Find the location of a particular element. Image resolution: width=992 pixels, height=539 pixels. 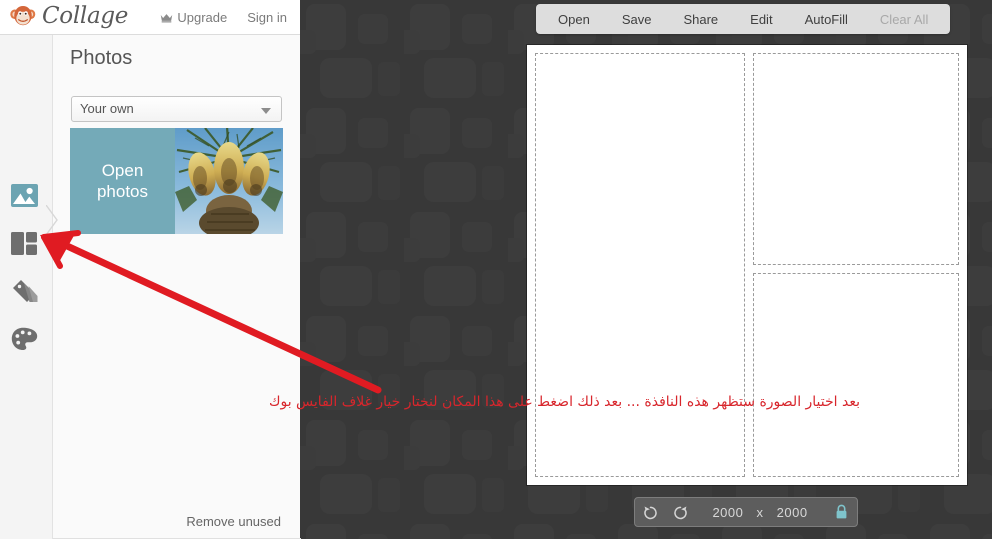

photo-source-value: Your own is located at coordinates (107, 108).